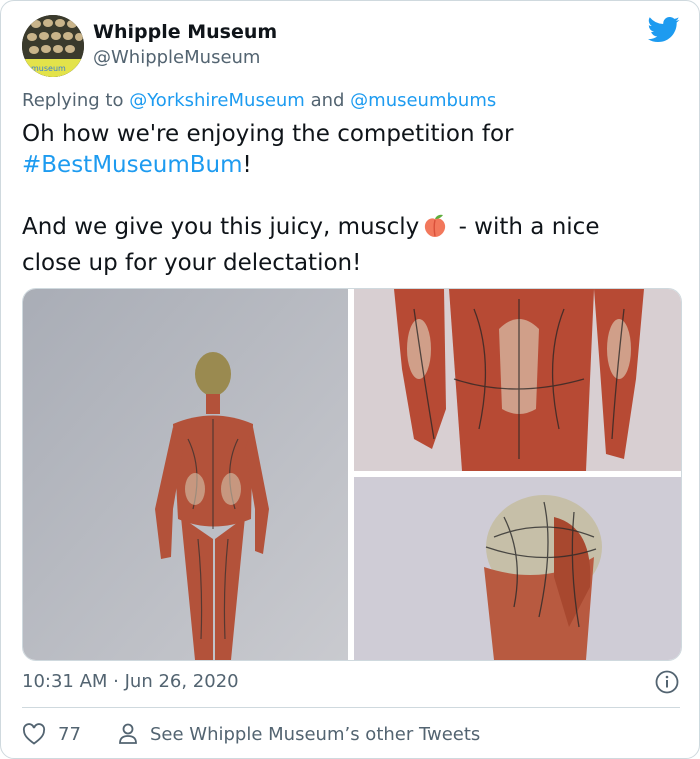  I want to click on avatar-badge-text: museum, so click(48, 68).